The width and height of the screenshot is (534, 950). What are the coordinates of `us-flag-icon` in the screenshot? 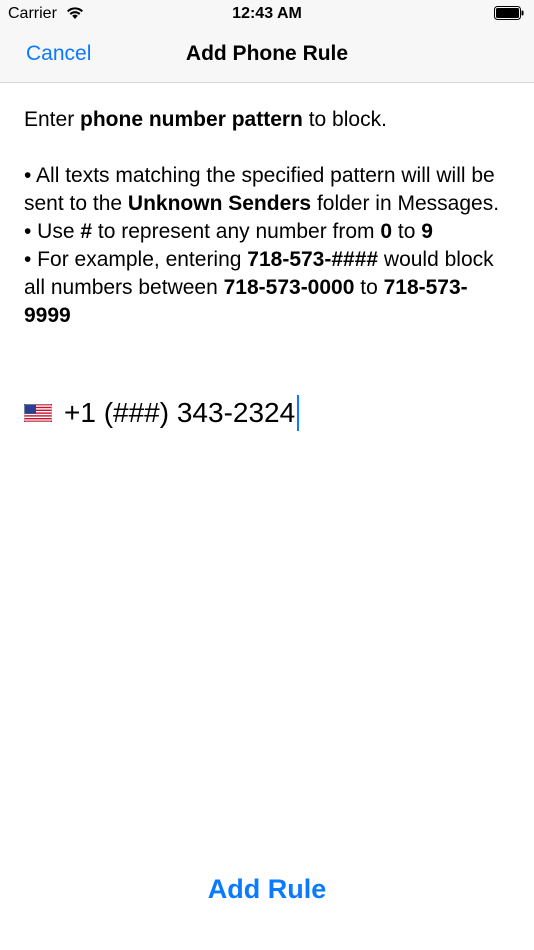 It's located at (38, 413).